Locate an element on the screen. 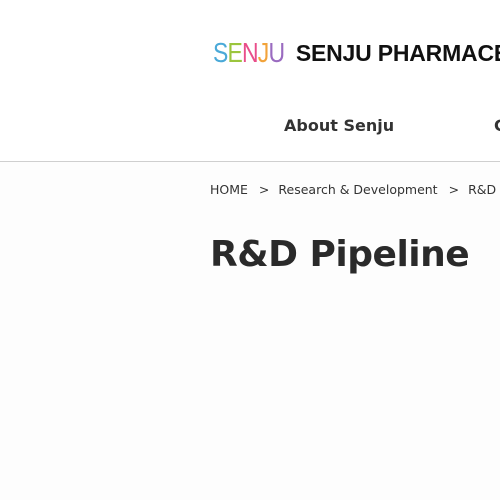 This screenshot has width=500, height=500. logo-letter-n: N is located at coordinates (250, 52).